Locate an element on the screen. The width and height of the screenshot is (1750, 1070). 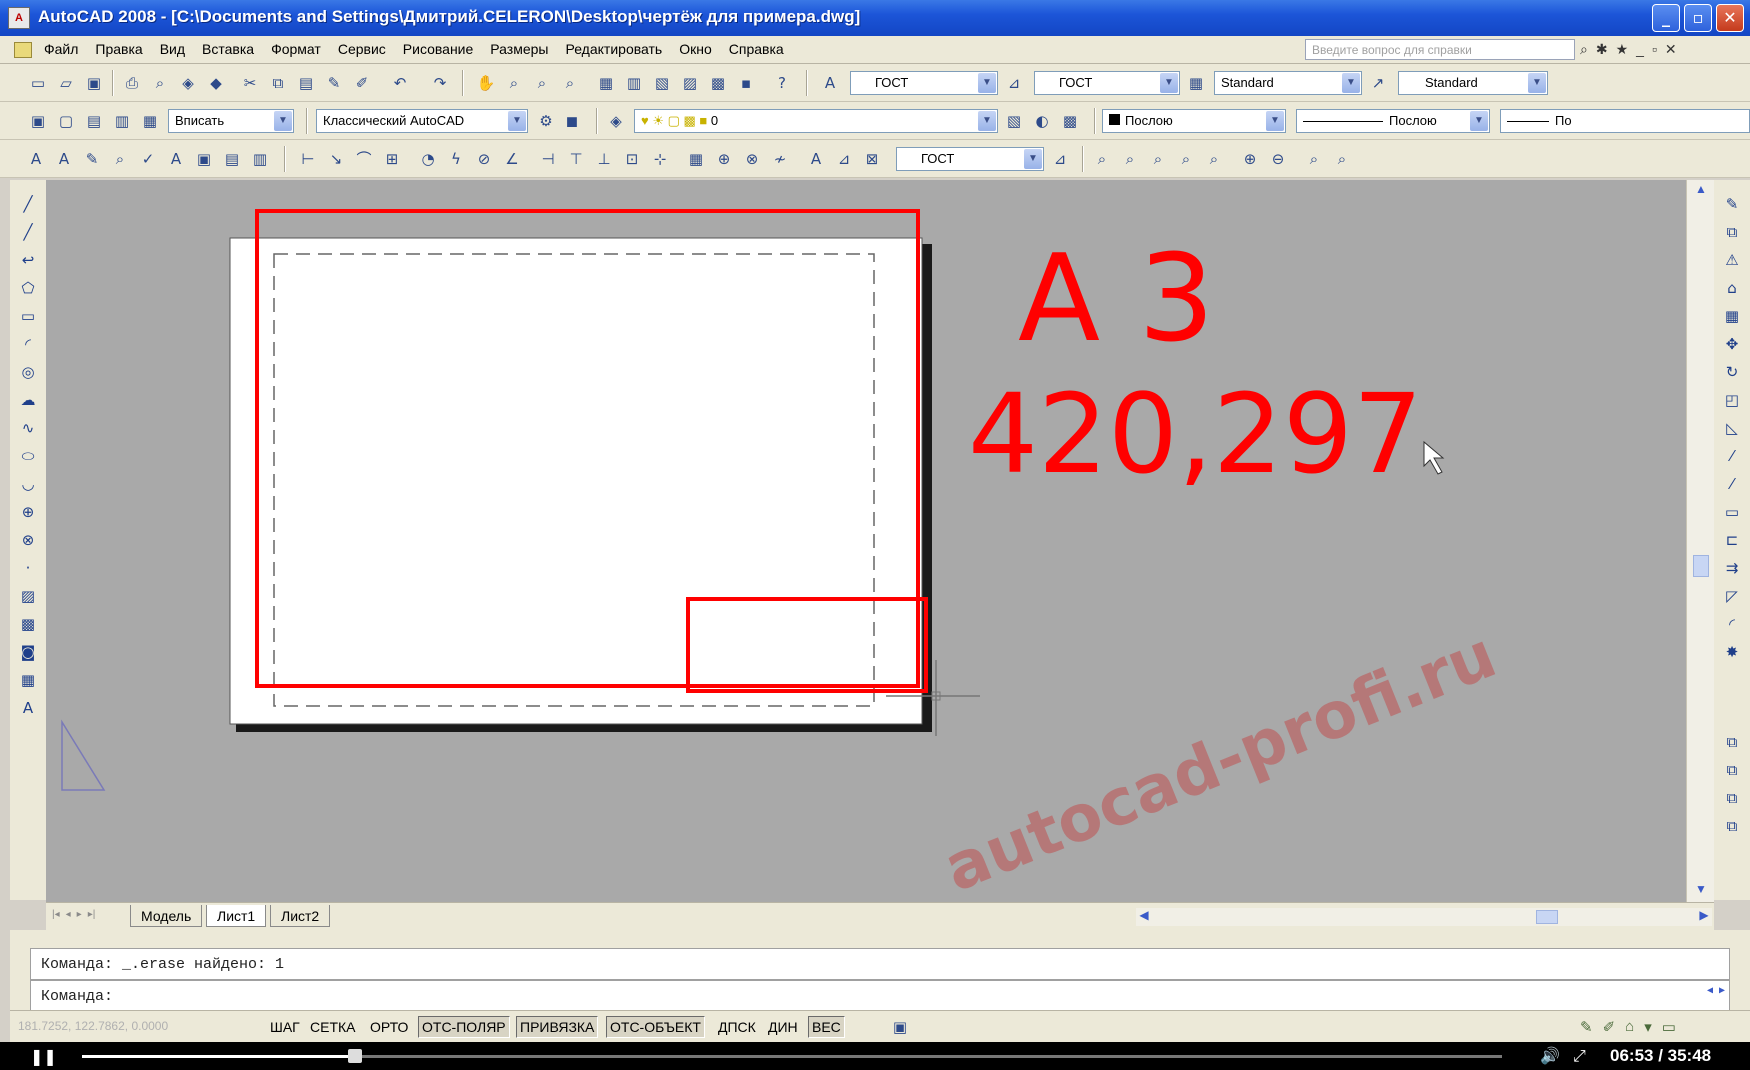
ortho-toggle: ОРТО is located at coordinates (389, 1027).